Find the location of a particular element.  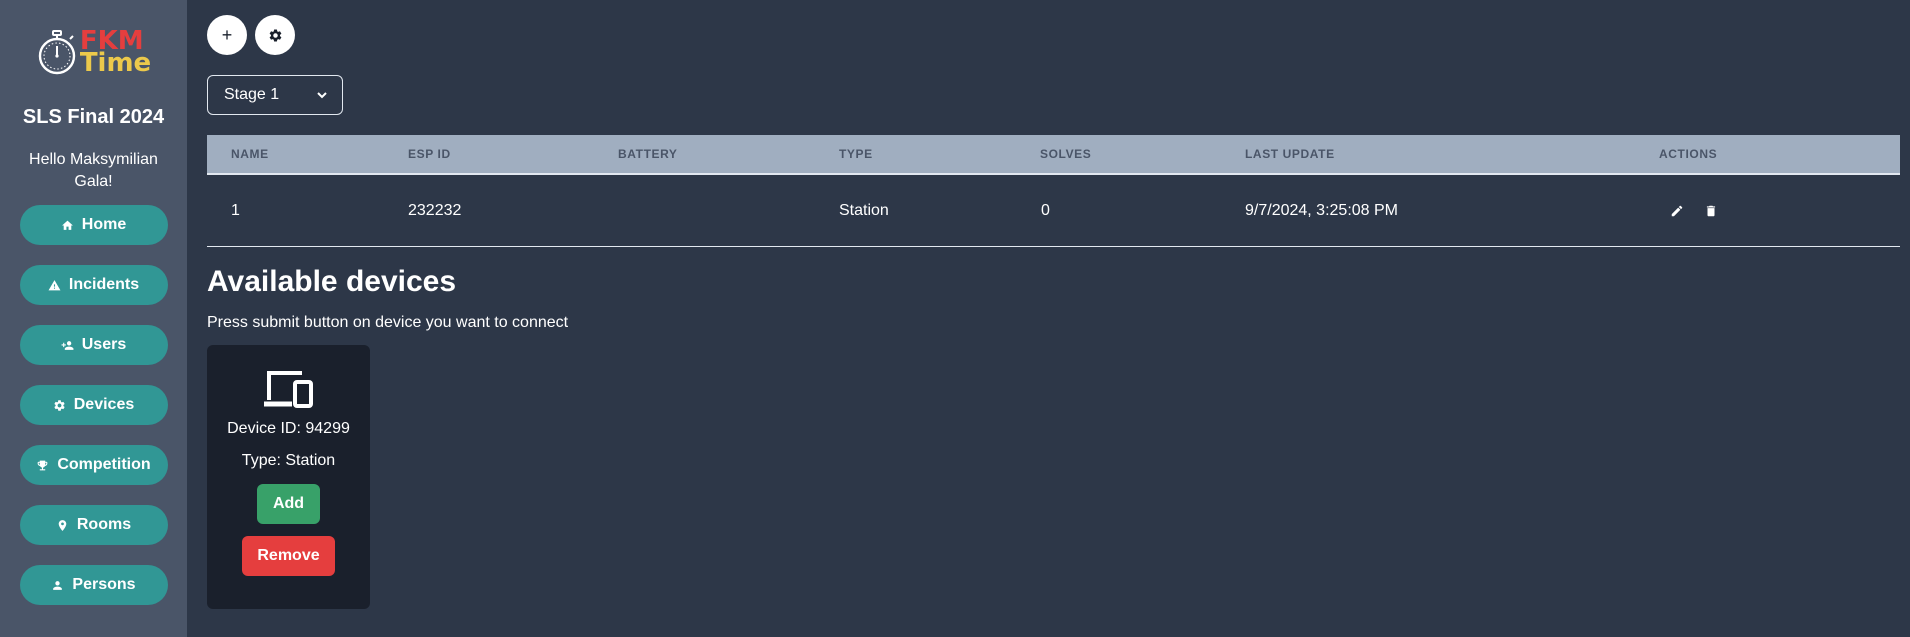

nav-incidents-label: Incidents is located at coordinates (104, 284).